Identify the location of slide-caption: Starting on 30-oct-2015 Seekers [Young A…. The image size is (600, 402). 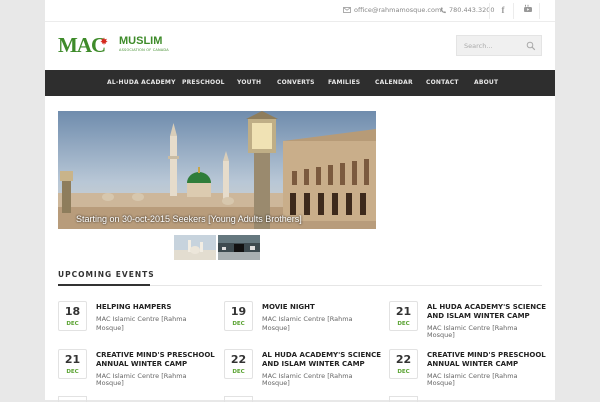
(189, 219).